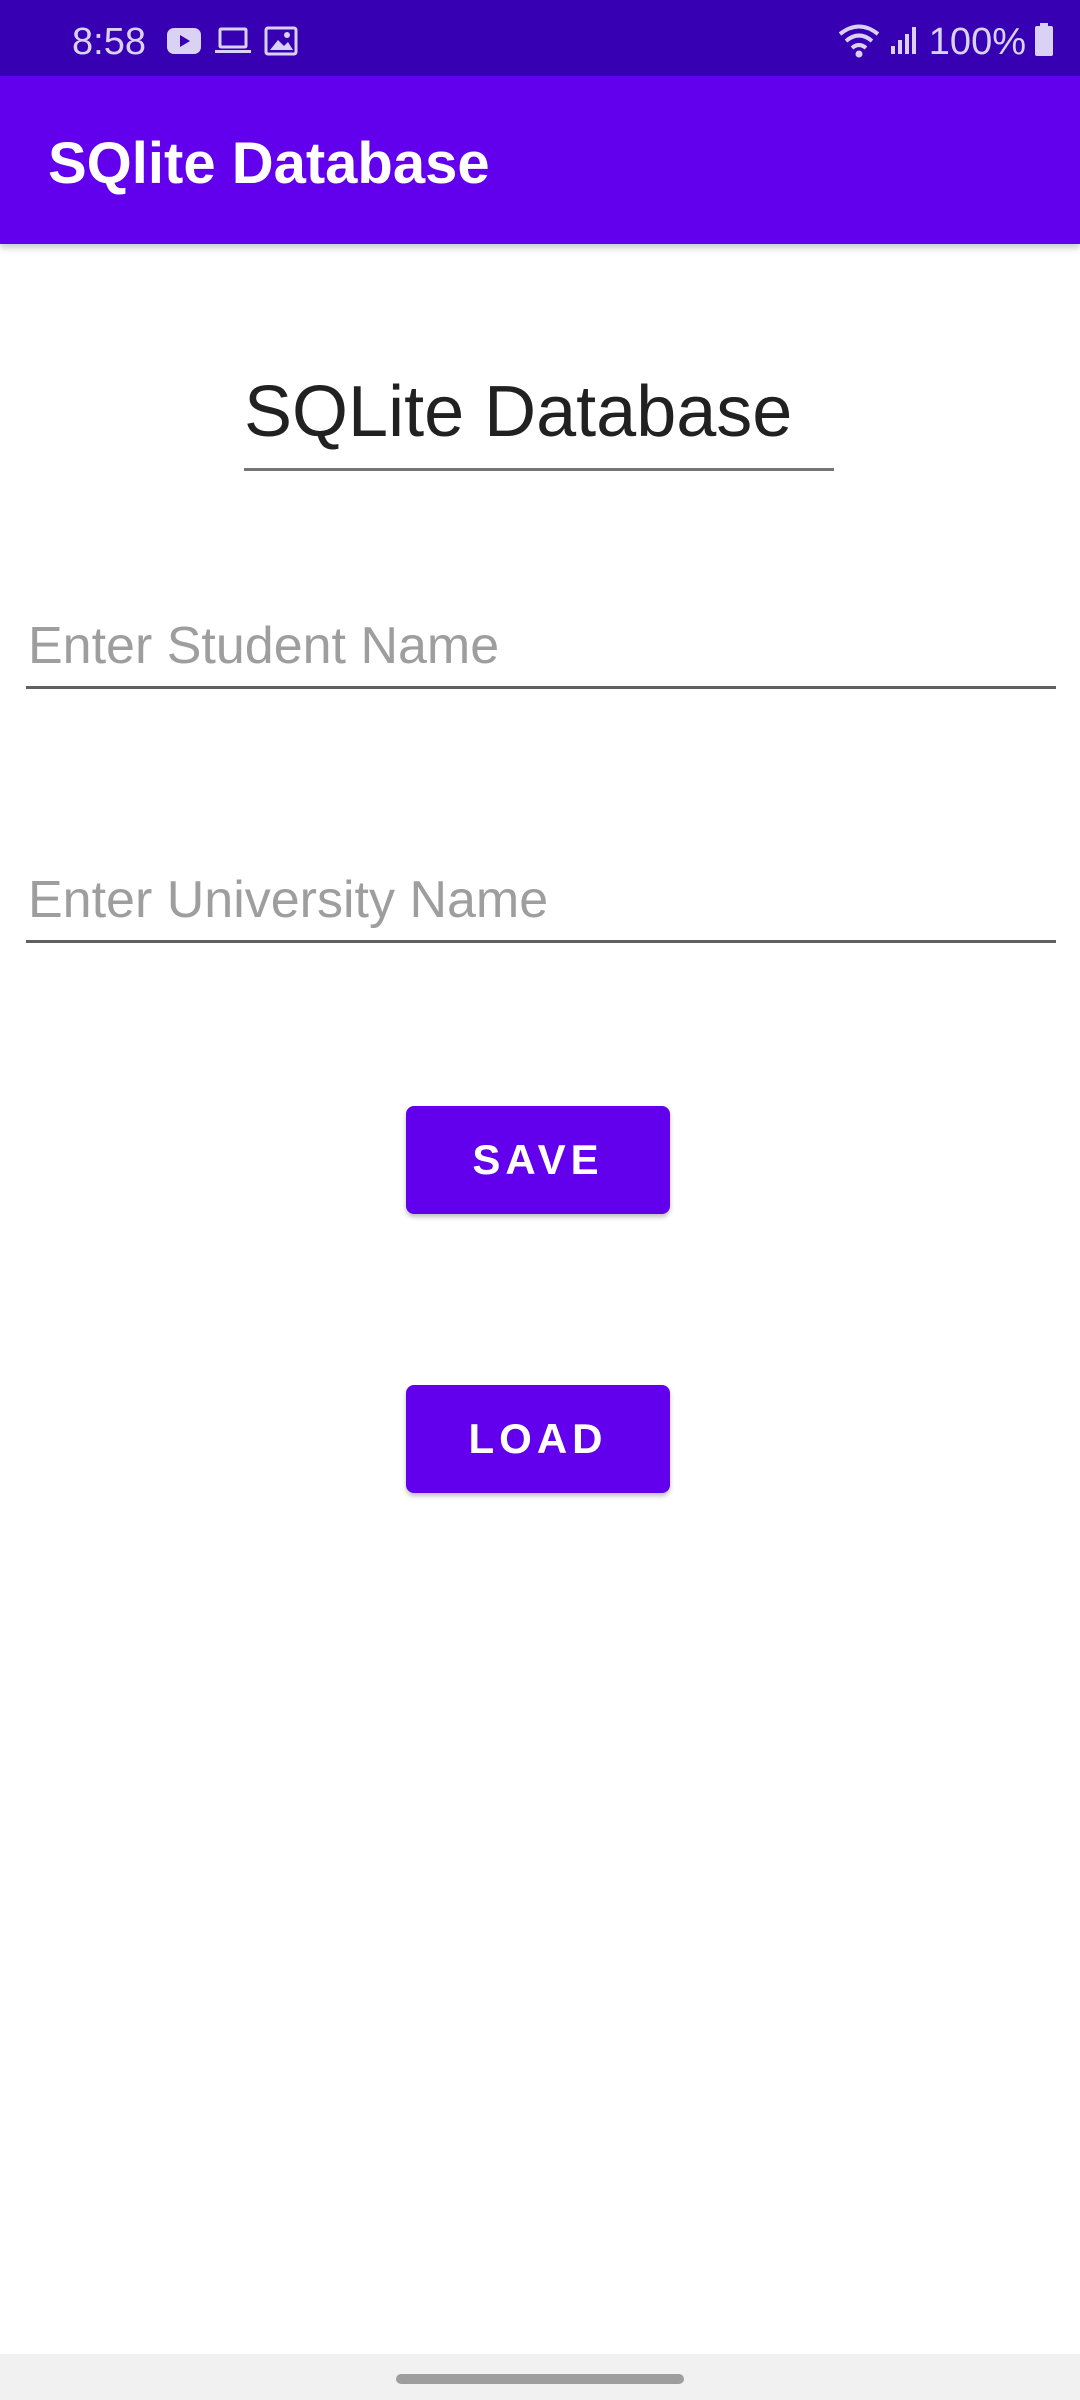 Image resolution: width=1080 pixels, height=2400 pixels. I want to click on heading-text: SQLite Database, so click(518, 412).